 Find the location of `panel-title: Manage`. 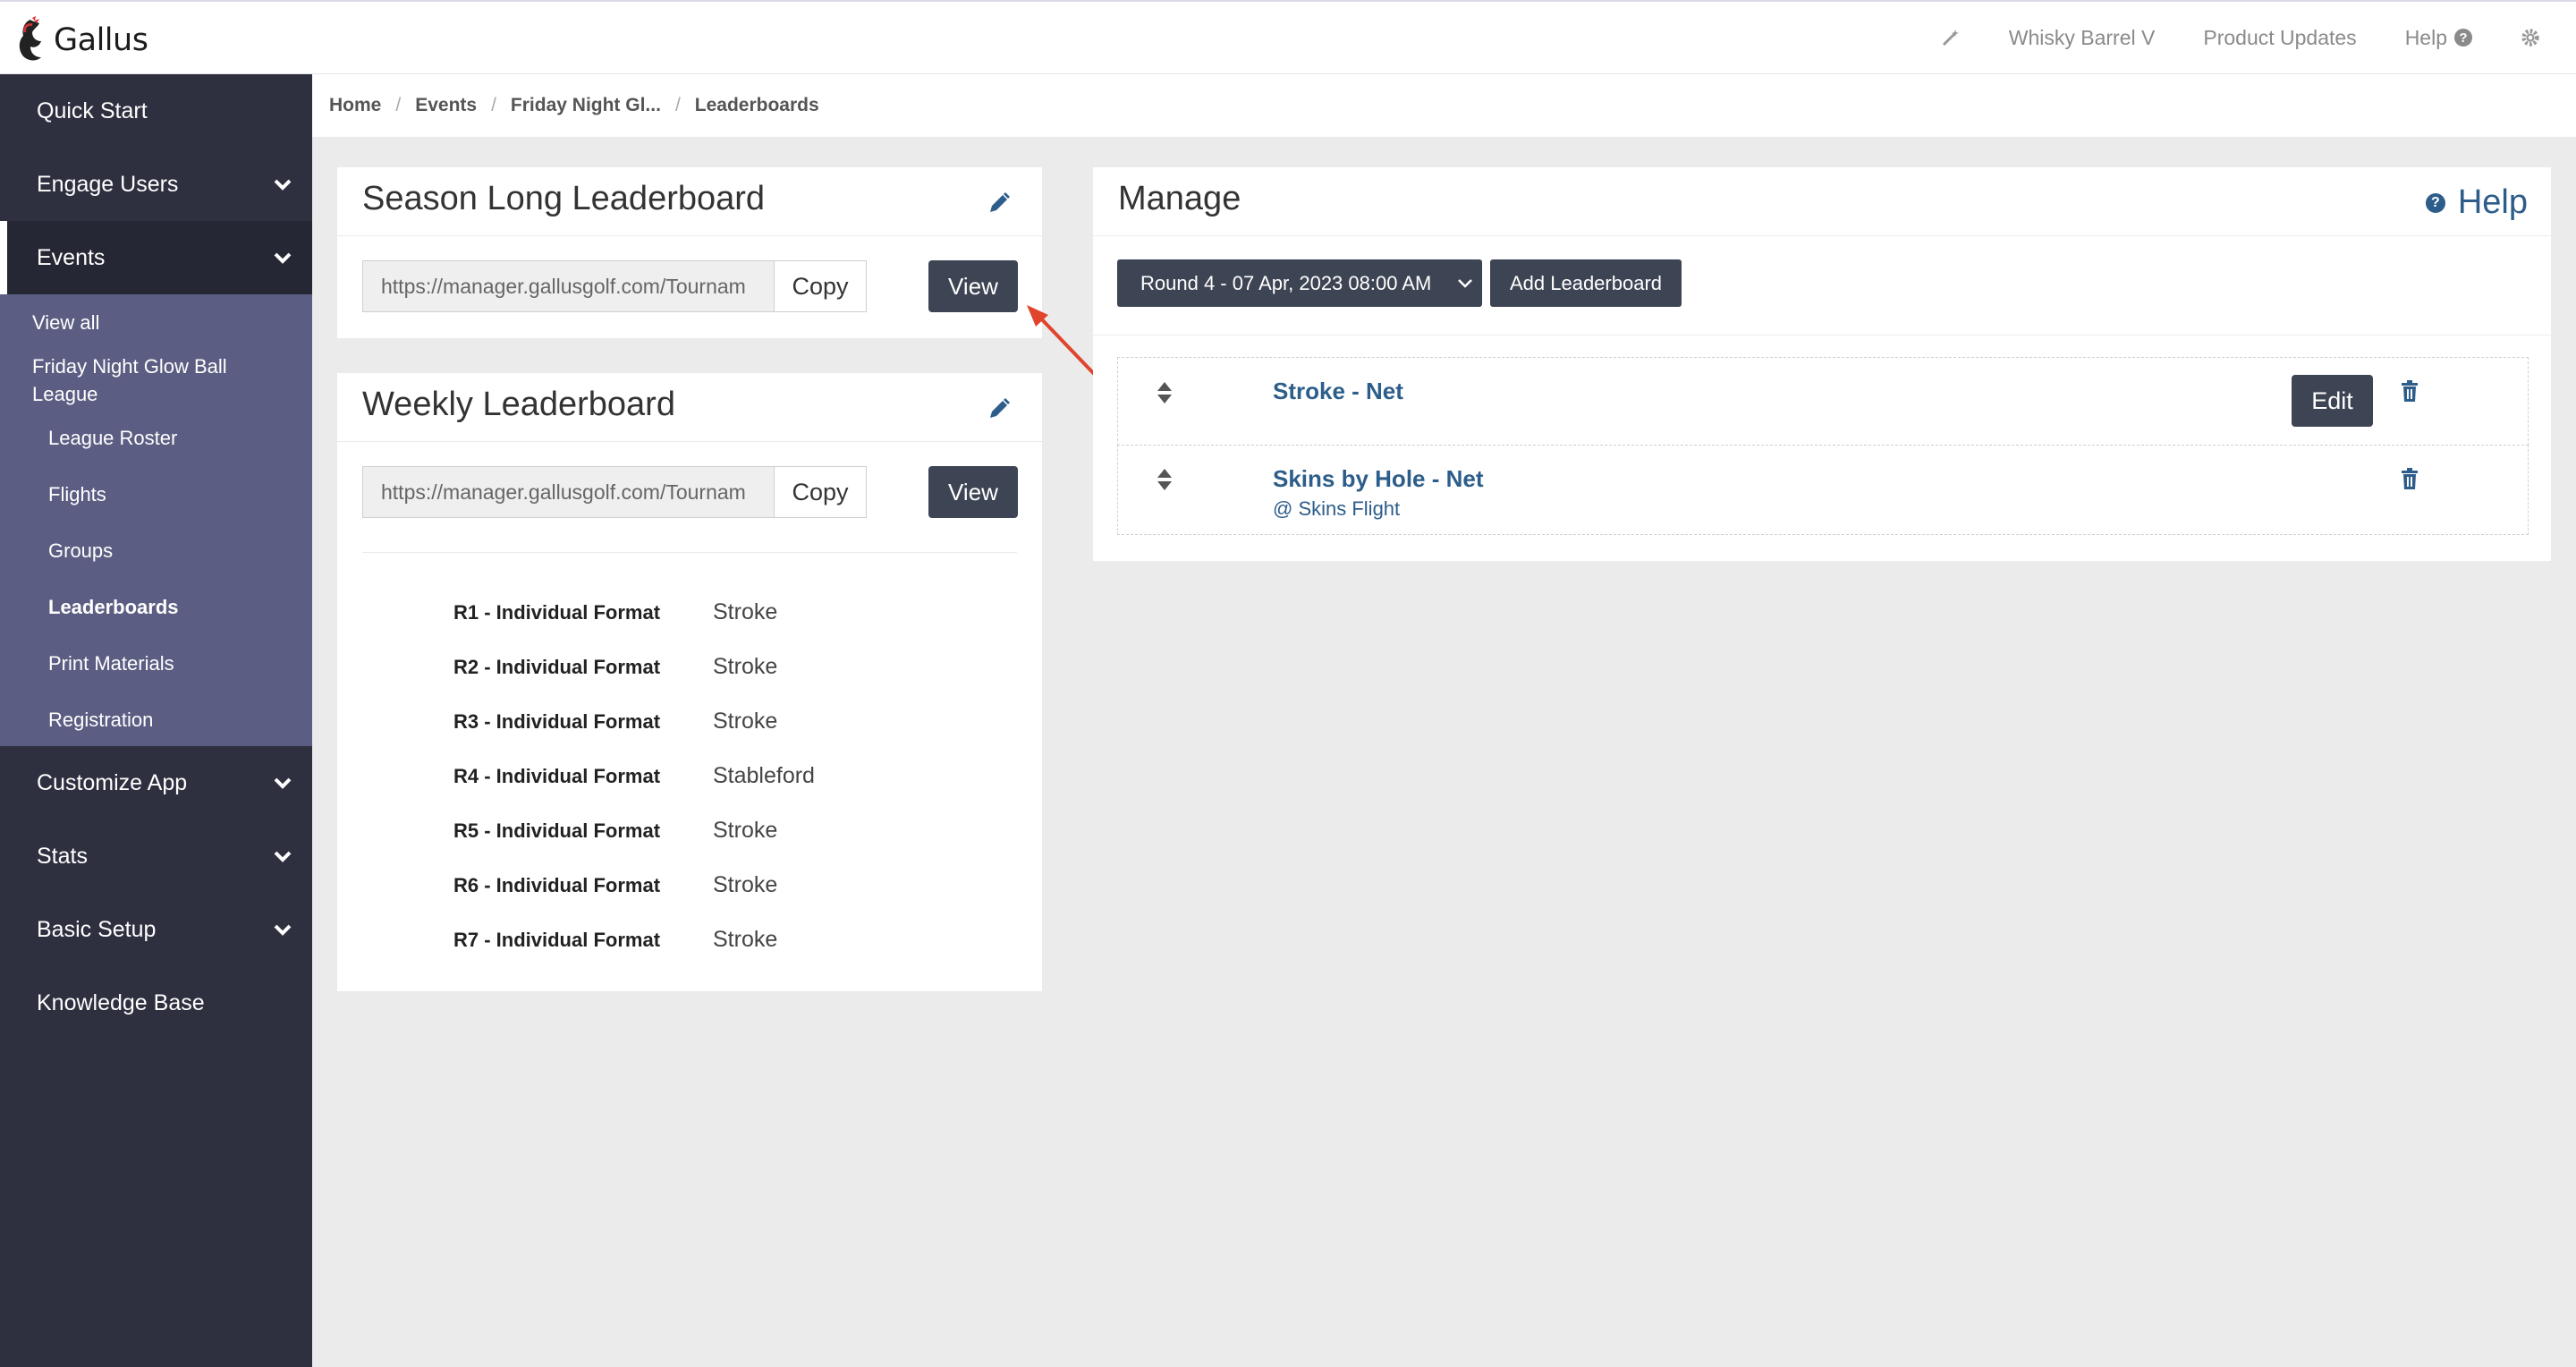

panel-title: Manage is located at coordinates (1179, 198).